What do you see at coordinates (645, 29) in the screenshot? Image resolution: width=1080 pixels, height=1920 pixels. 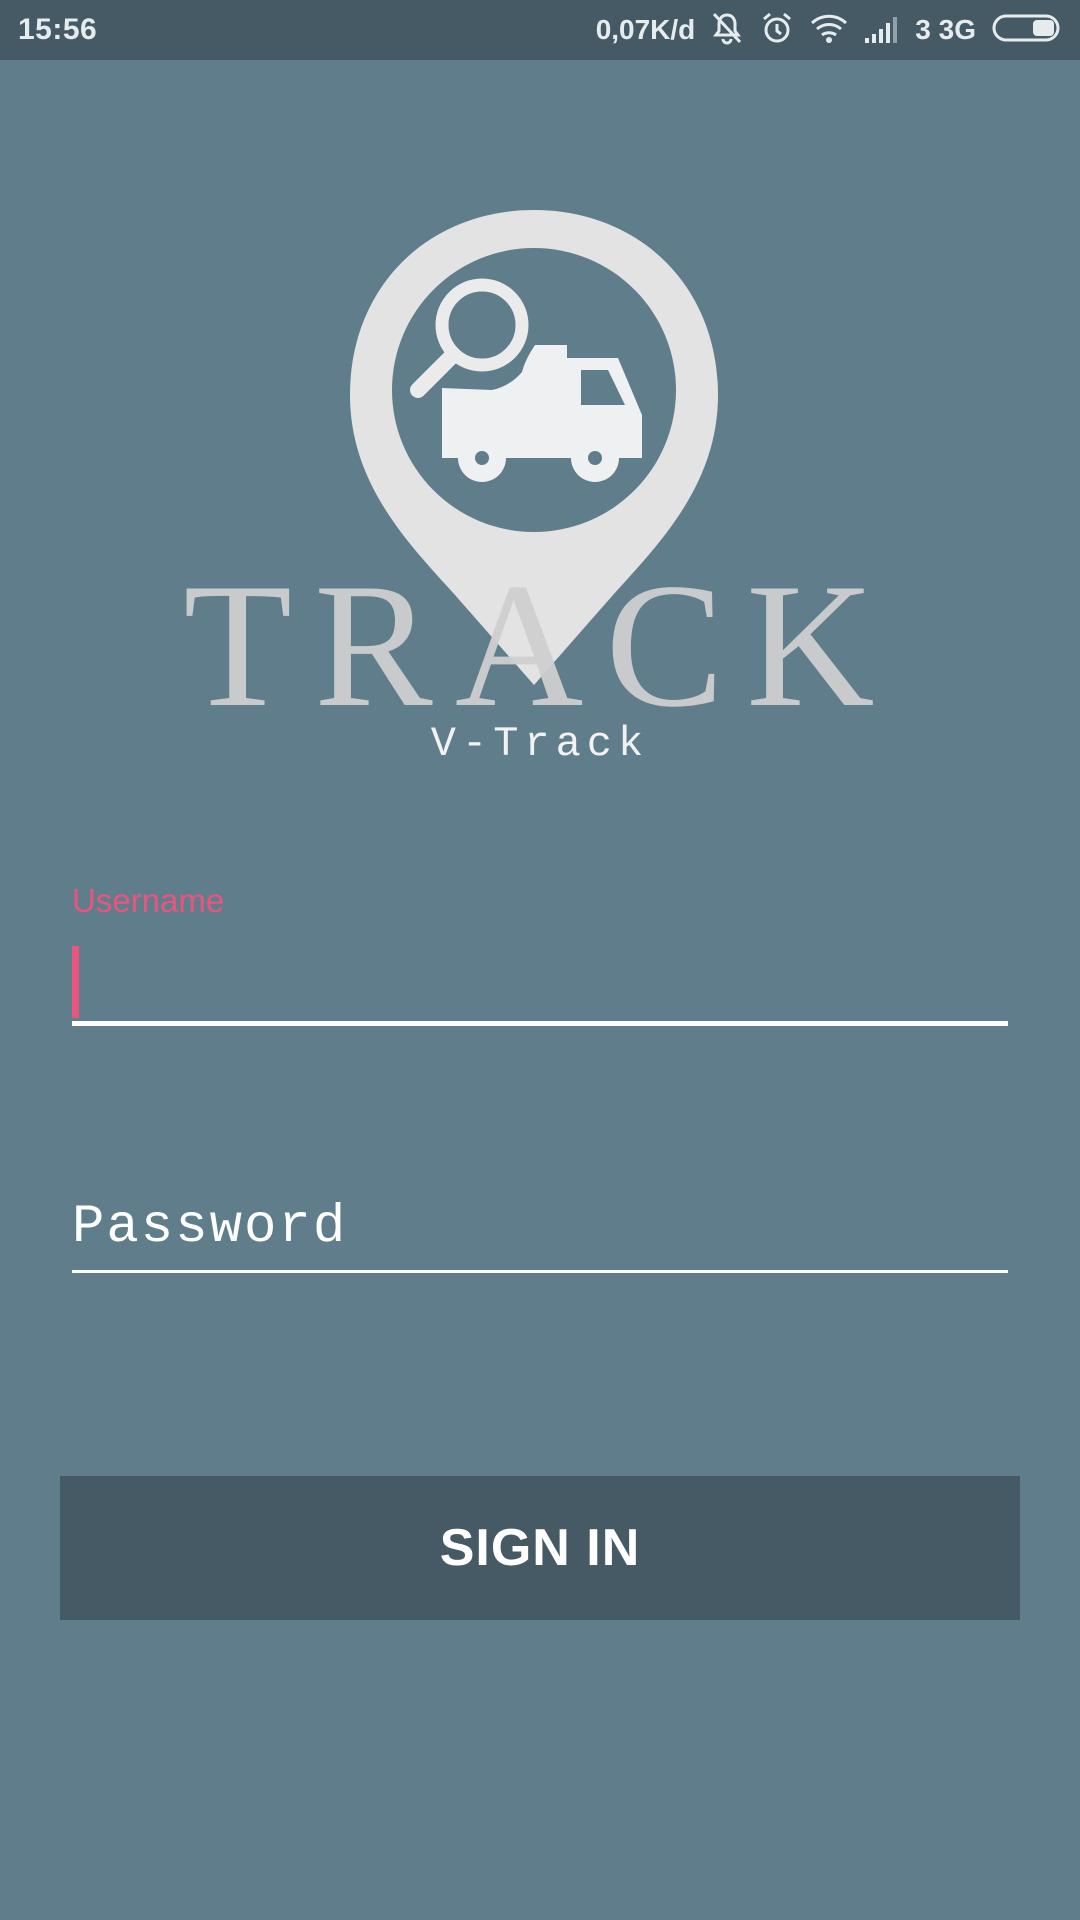 I see `network-speed: 0,07K/d` at bounding box center [645, 29].